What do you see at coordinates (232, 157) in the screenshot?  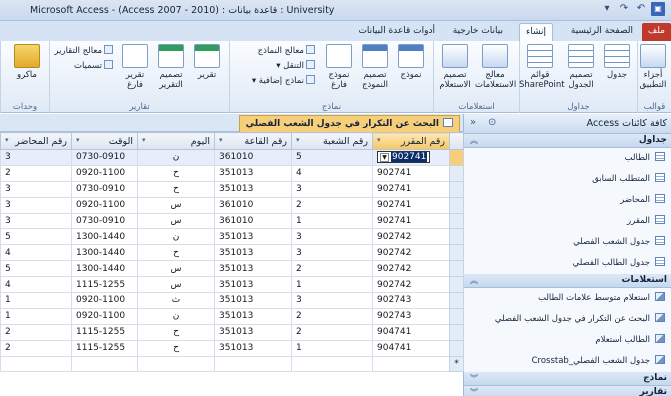 I see `table-row: ▼ 902741 5 361010 ن 0730-0910 3` at bounding box center [232, 157].